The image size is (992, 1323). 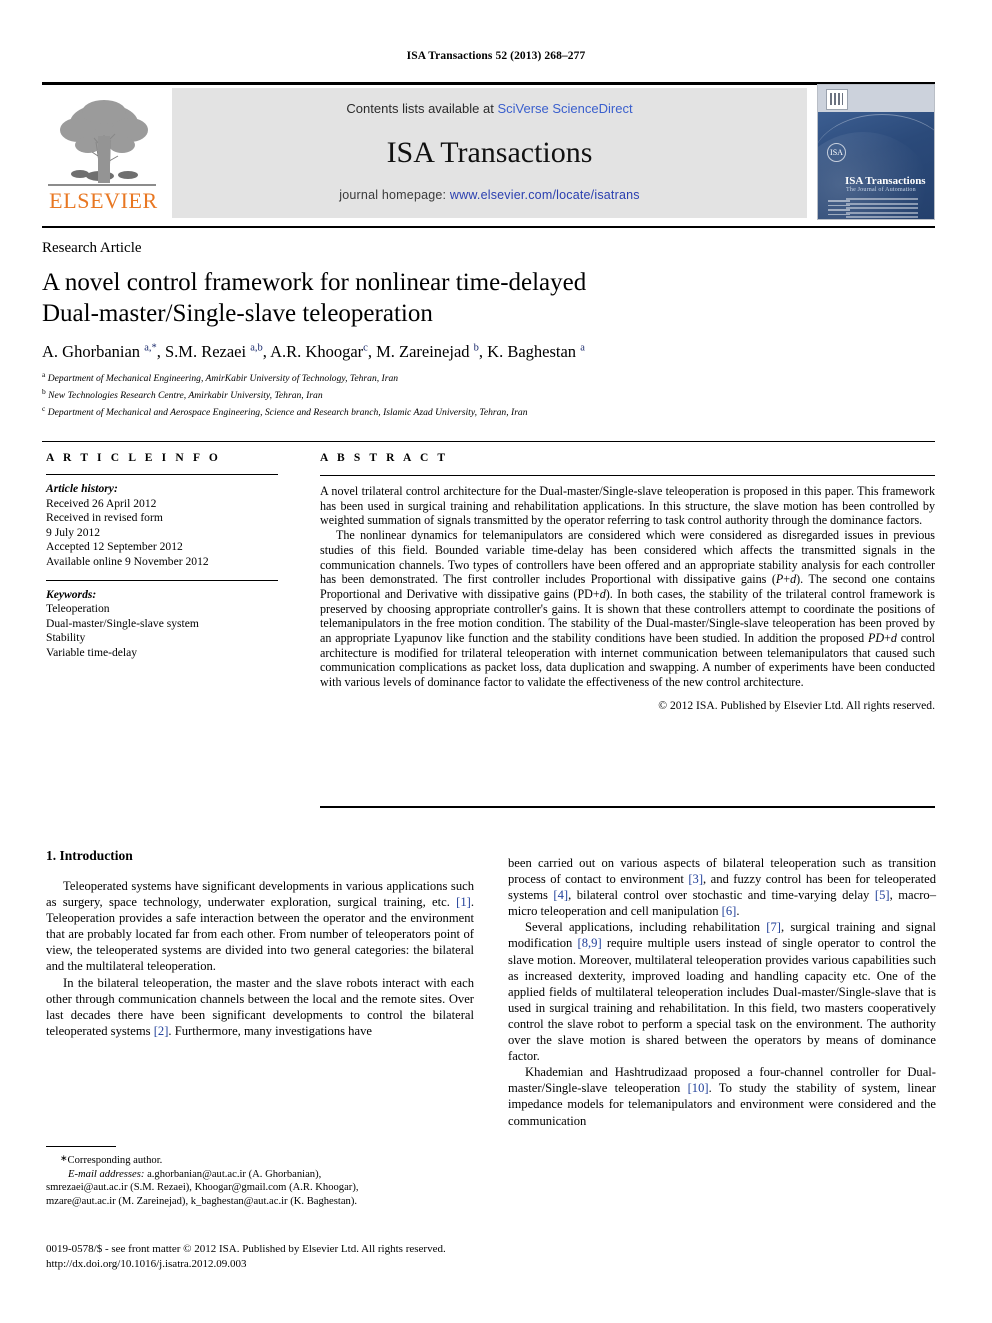 I want to click on masthead-top-rule, so click(x=488, y=83).